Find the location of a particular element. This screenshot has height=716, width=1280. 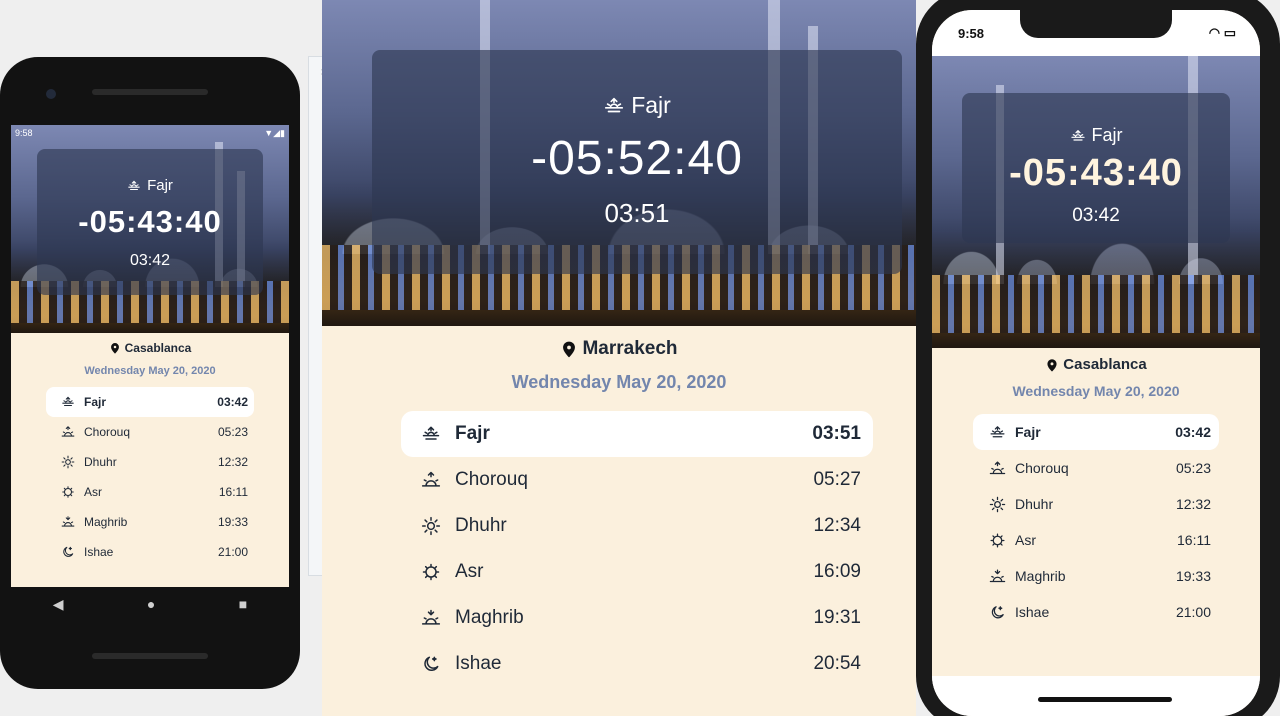

signal-battery-icons: ▼◢▮ is located at coordinates (274, 132).